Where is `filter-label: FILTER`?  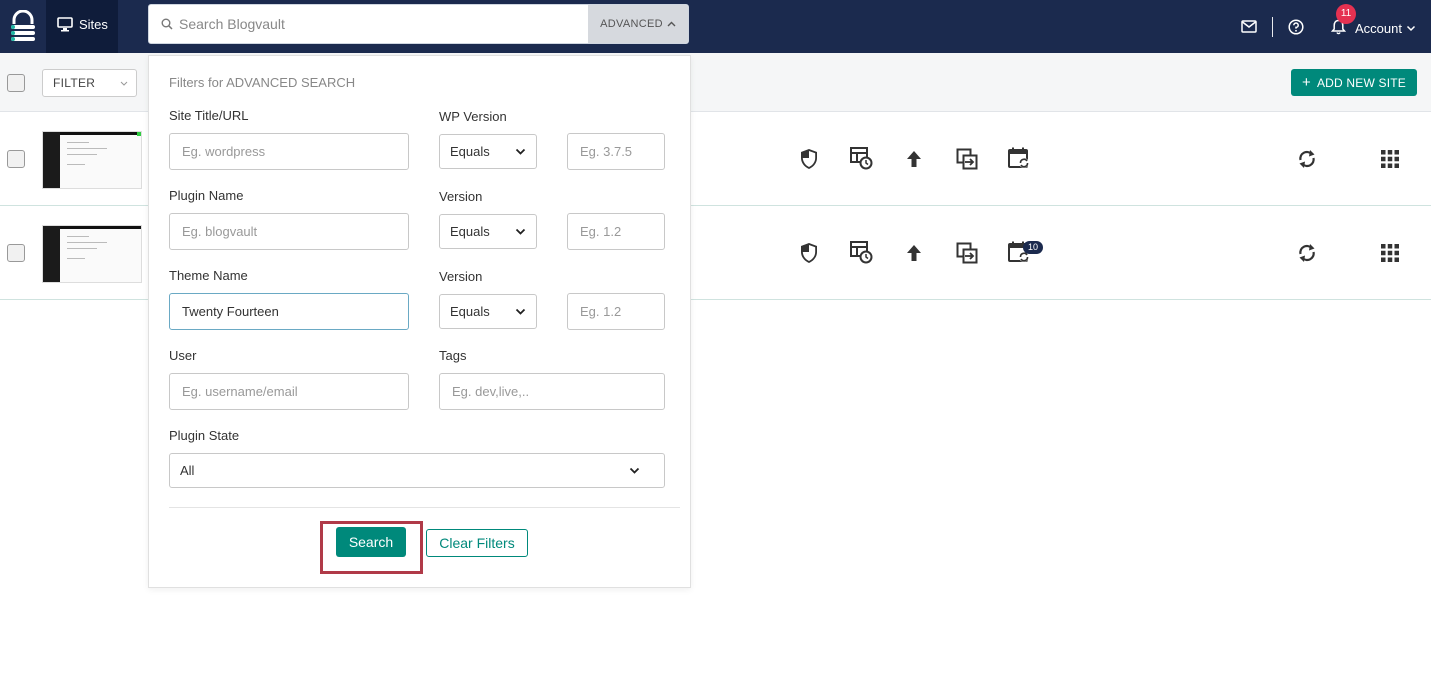 filter-label: FILTER is located at coordinates (74, 83).